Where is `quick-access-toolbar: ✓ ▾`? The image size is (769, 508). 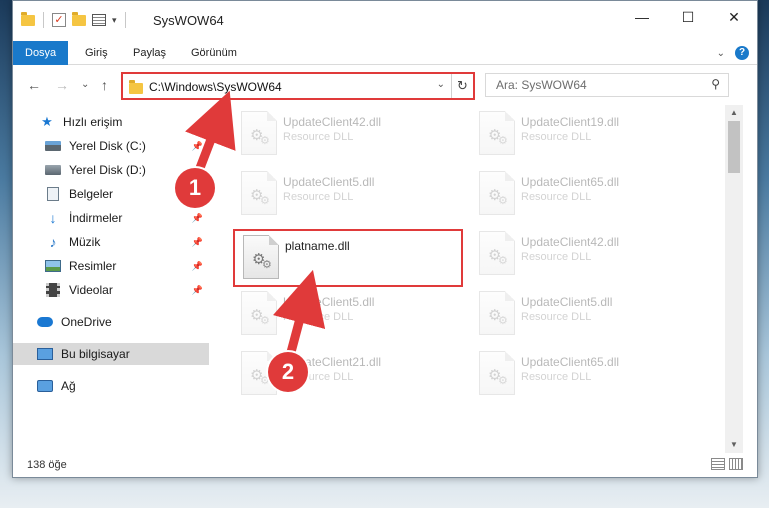
quick-access-toolbar: ✓ ▾ is located at coordinates (74, 19).